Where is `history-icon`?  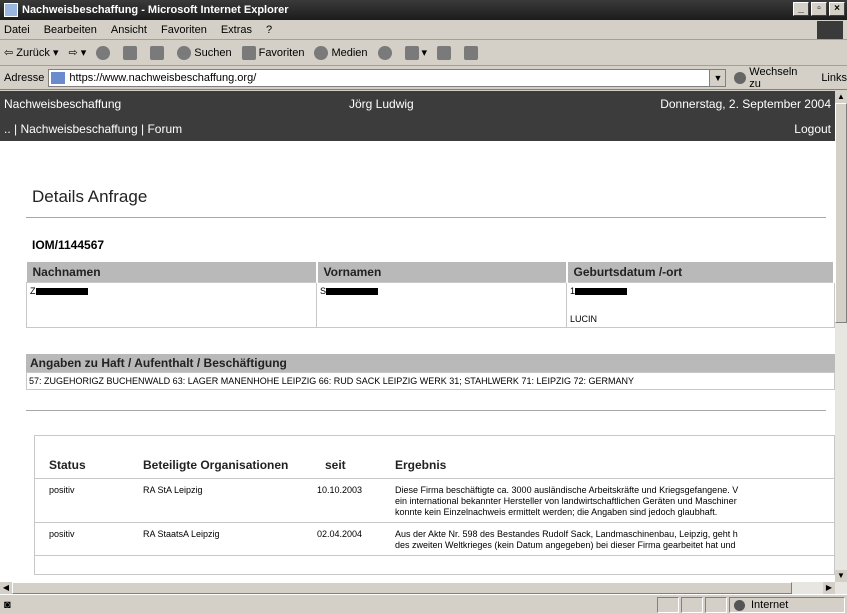
history-icon is located at coordinates (384, 52).